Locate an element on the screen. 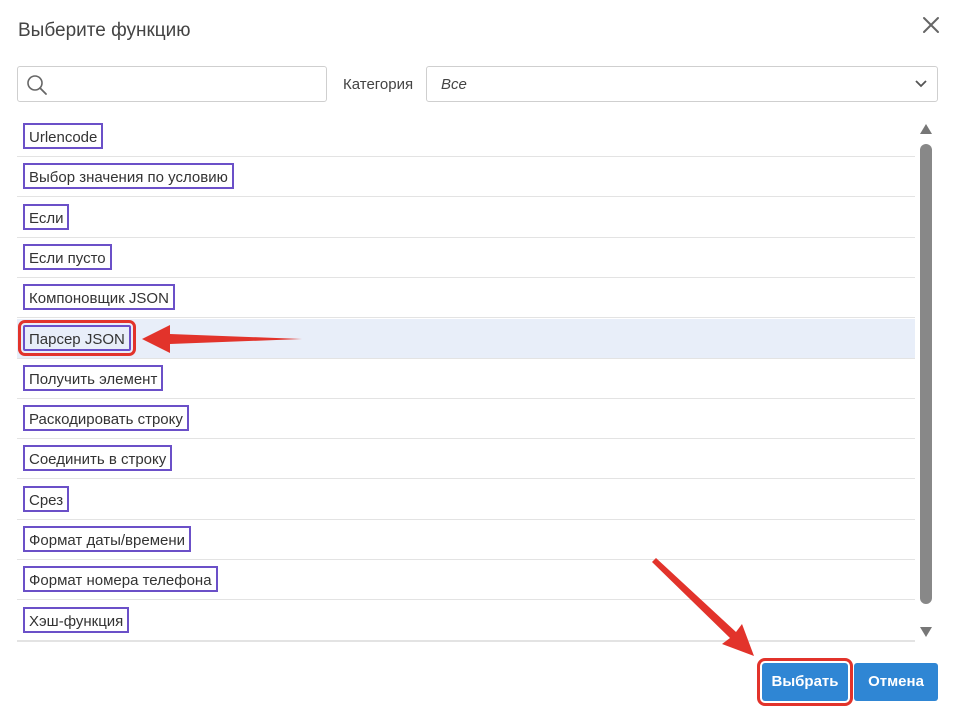 The image size is (957, 715). list-item-label: Если is located at coordinates (46, 216).